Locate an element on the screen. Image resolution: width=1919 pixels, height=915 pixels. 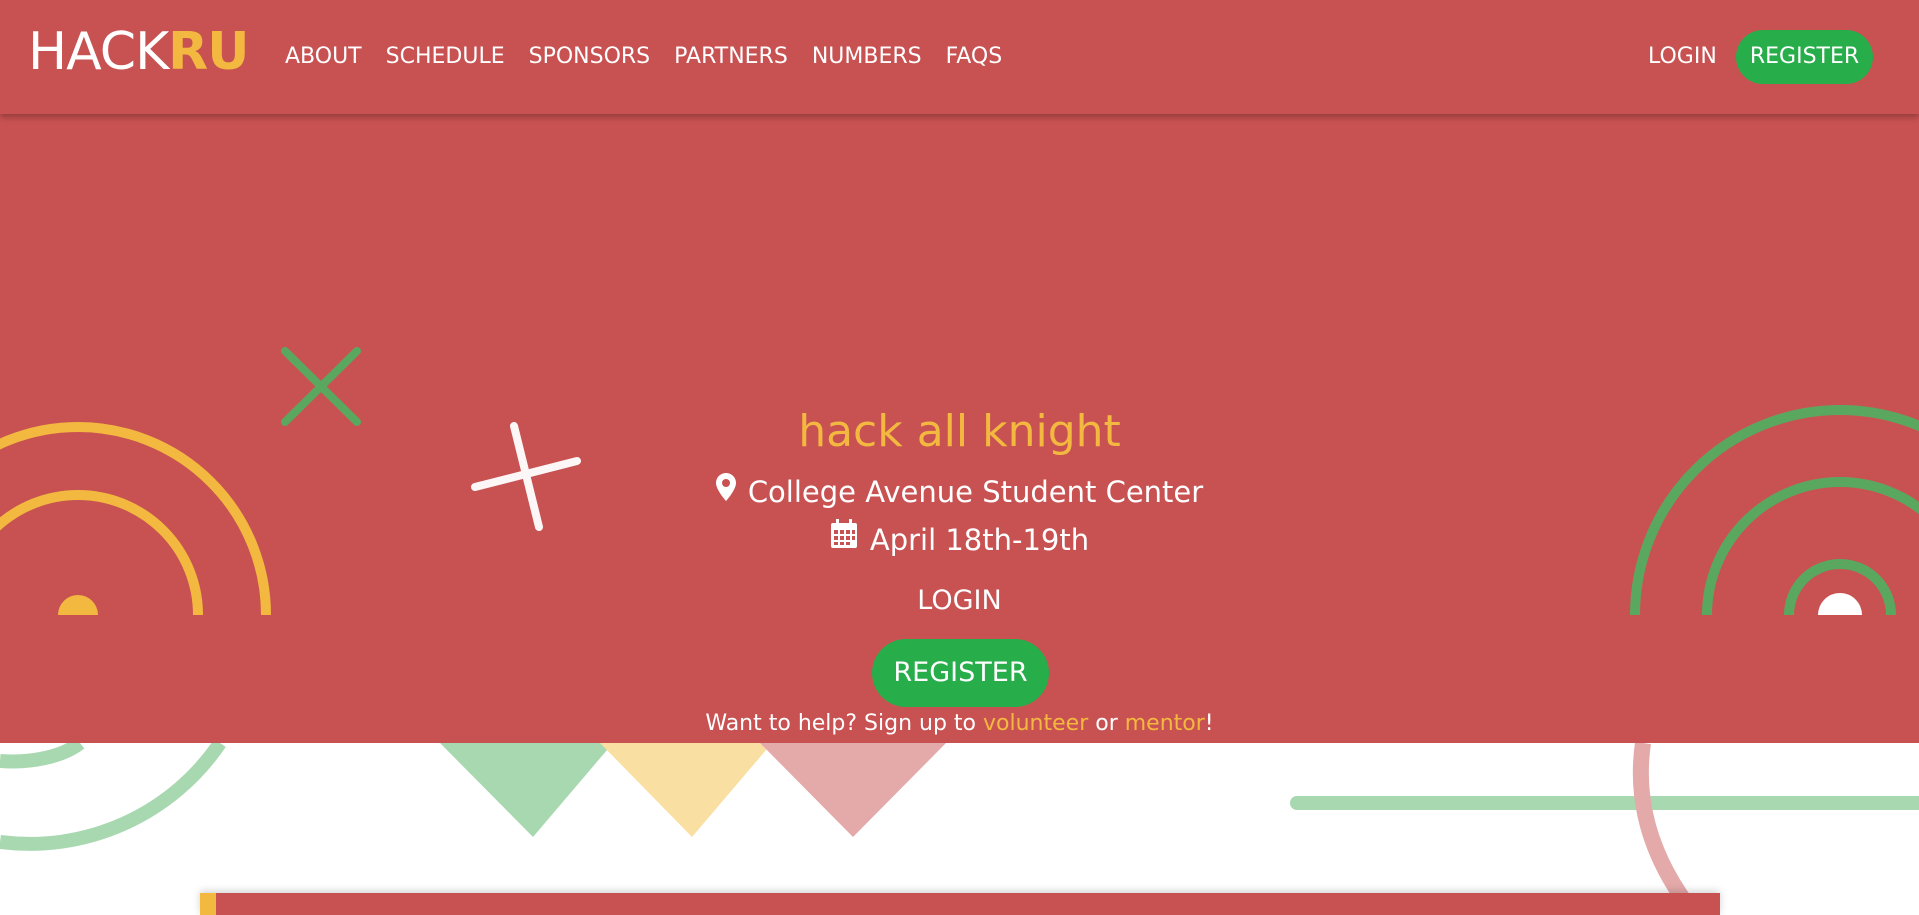
hackru-logo: HACKRU is located at coordinates (138, 52).